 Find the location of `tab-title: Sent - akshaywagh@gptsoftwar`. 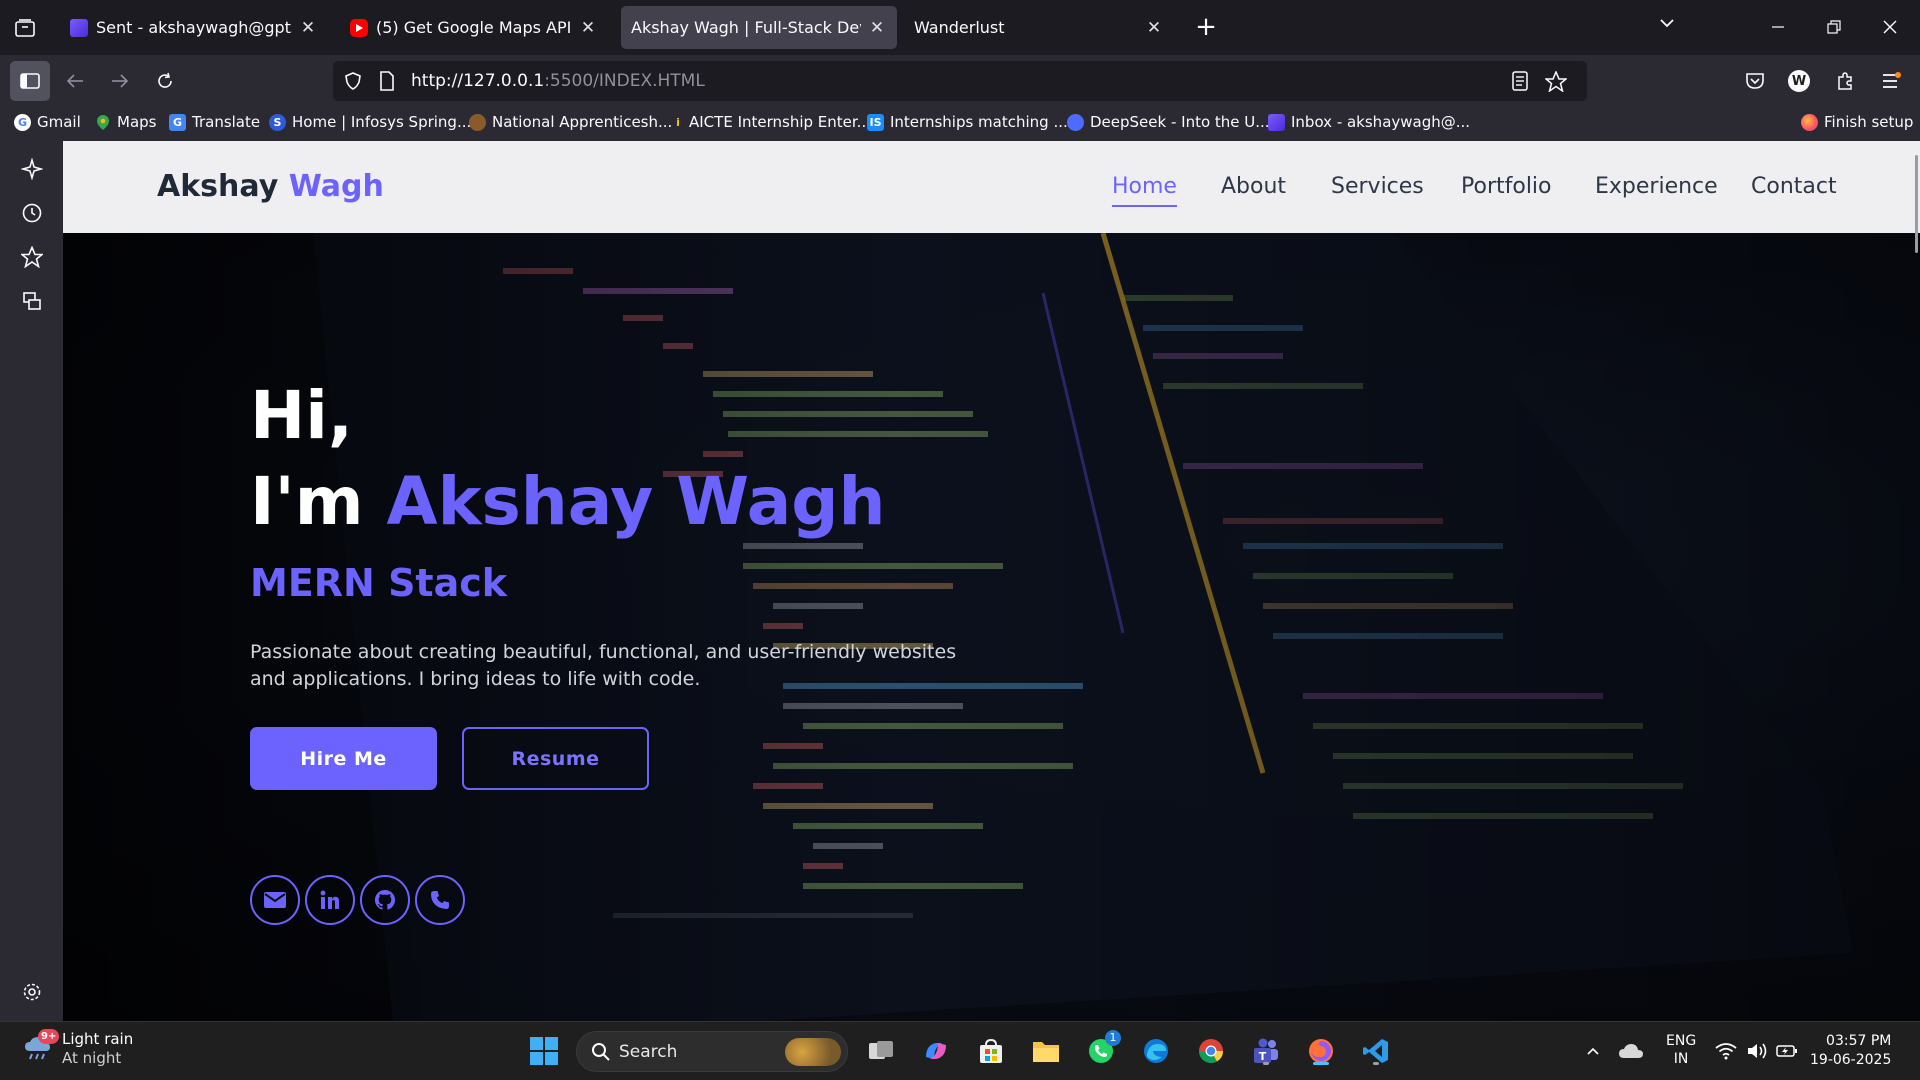

tab-title: Sent - akshaywagh@gptsoftwar is located at coordinates (194, 27).